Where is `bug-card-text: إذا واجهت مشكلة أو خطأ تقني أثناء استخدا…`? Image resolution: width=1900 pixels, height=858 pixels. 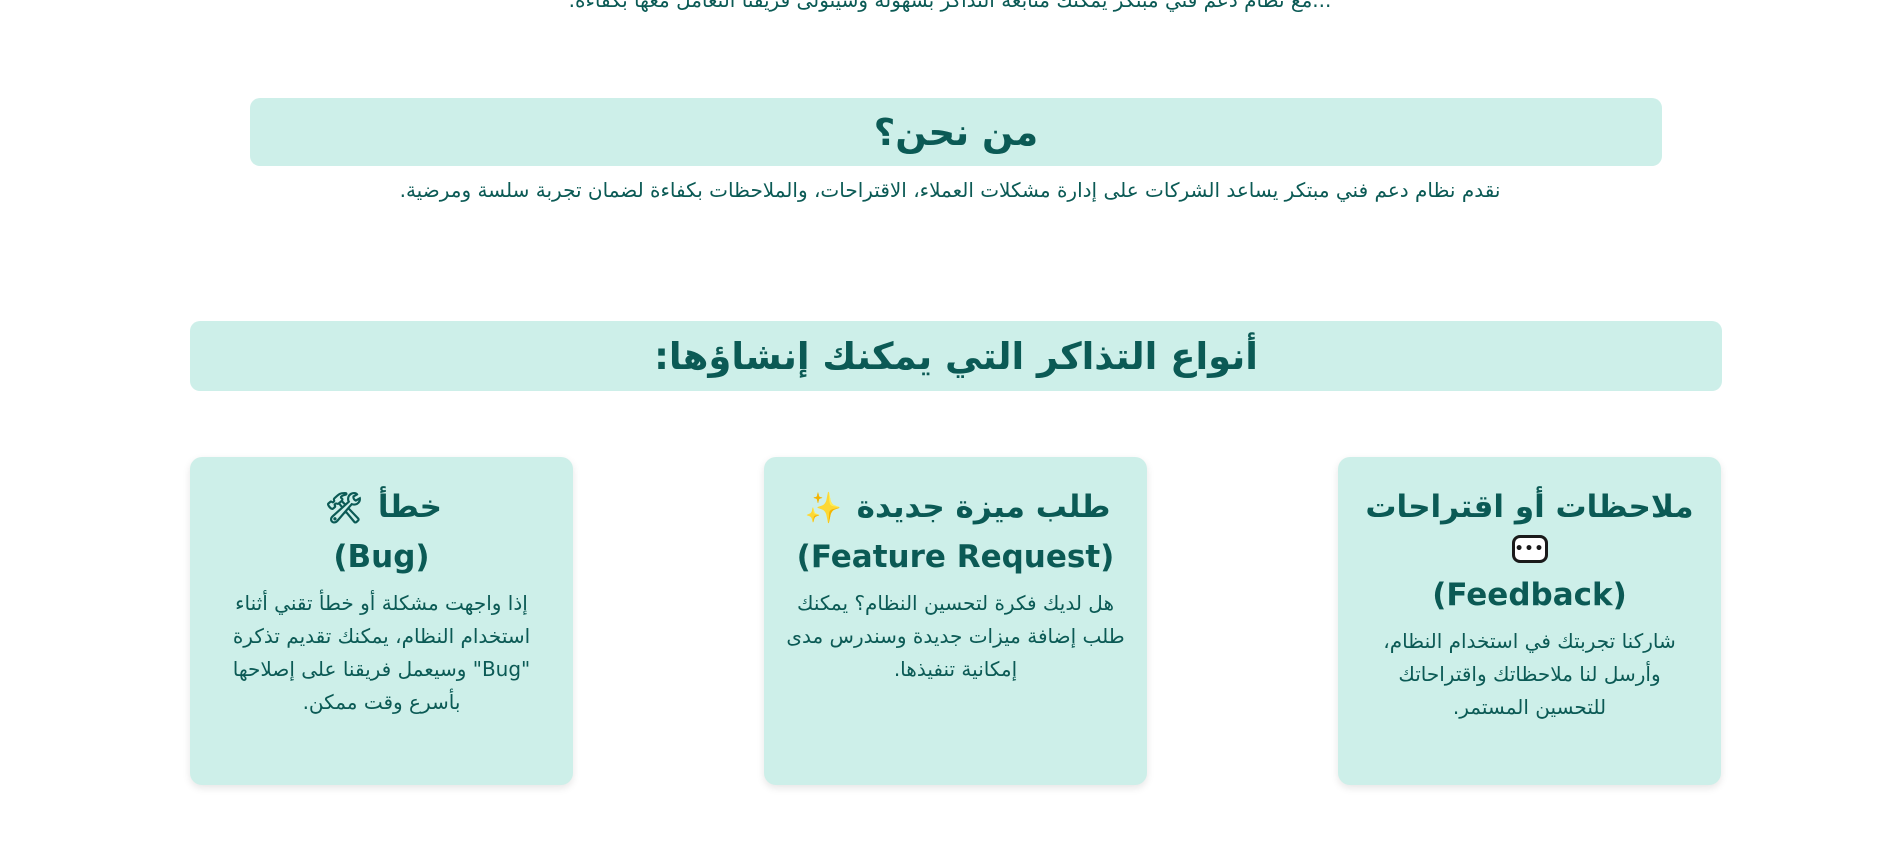 bug-card-text: إذا واجهت مشكلة أو خطأ تقني أثناء استخدا… is located at coordinates (381, 652).